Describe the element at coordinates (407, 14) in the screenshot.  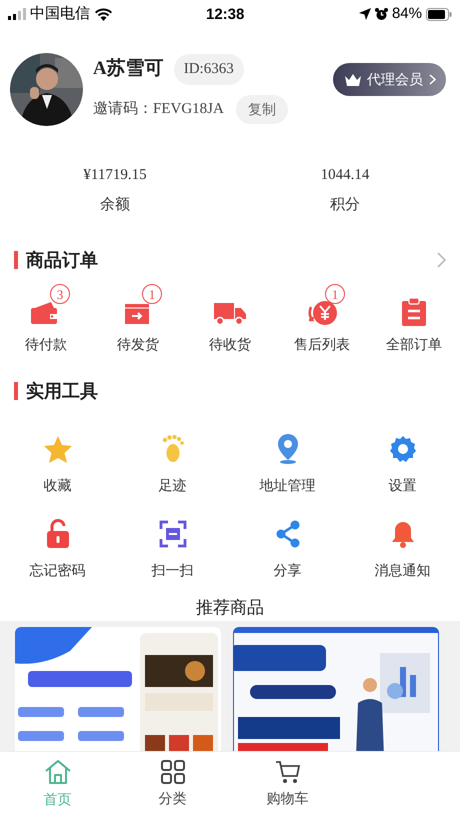
I see `battery-percent: 84%` at that location.